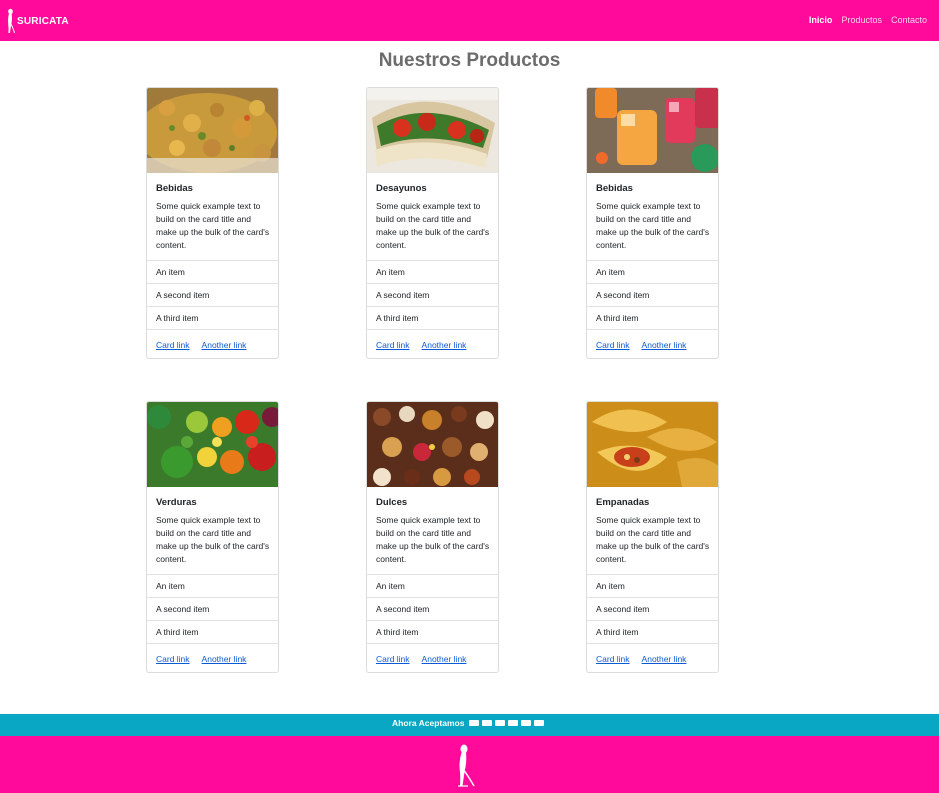  Describe the element at coordinates (623, 502) in the screenshot. I see `card-title: Empanadas` at that location.